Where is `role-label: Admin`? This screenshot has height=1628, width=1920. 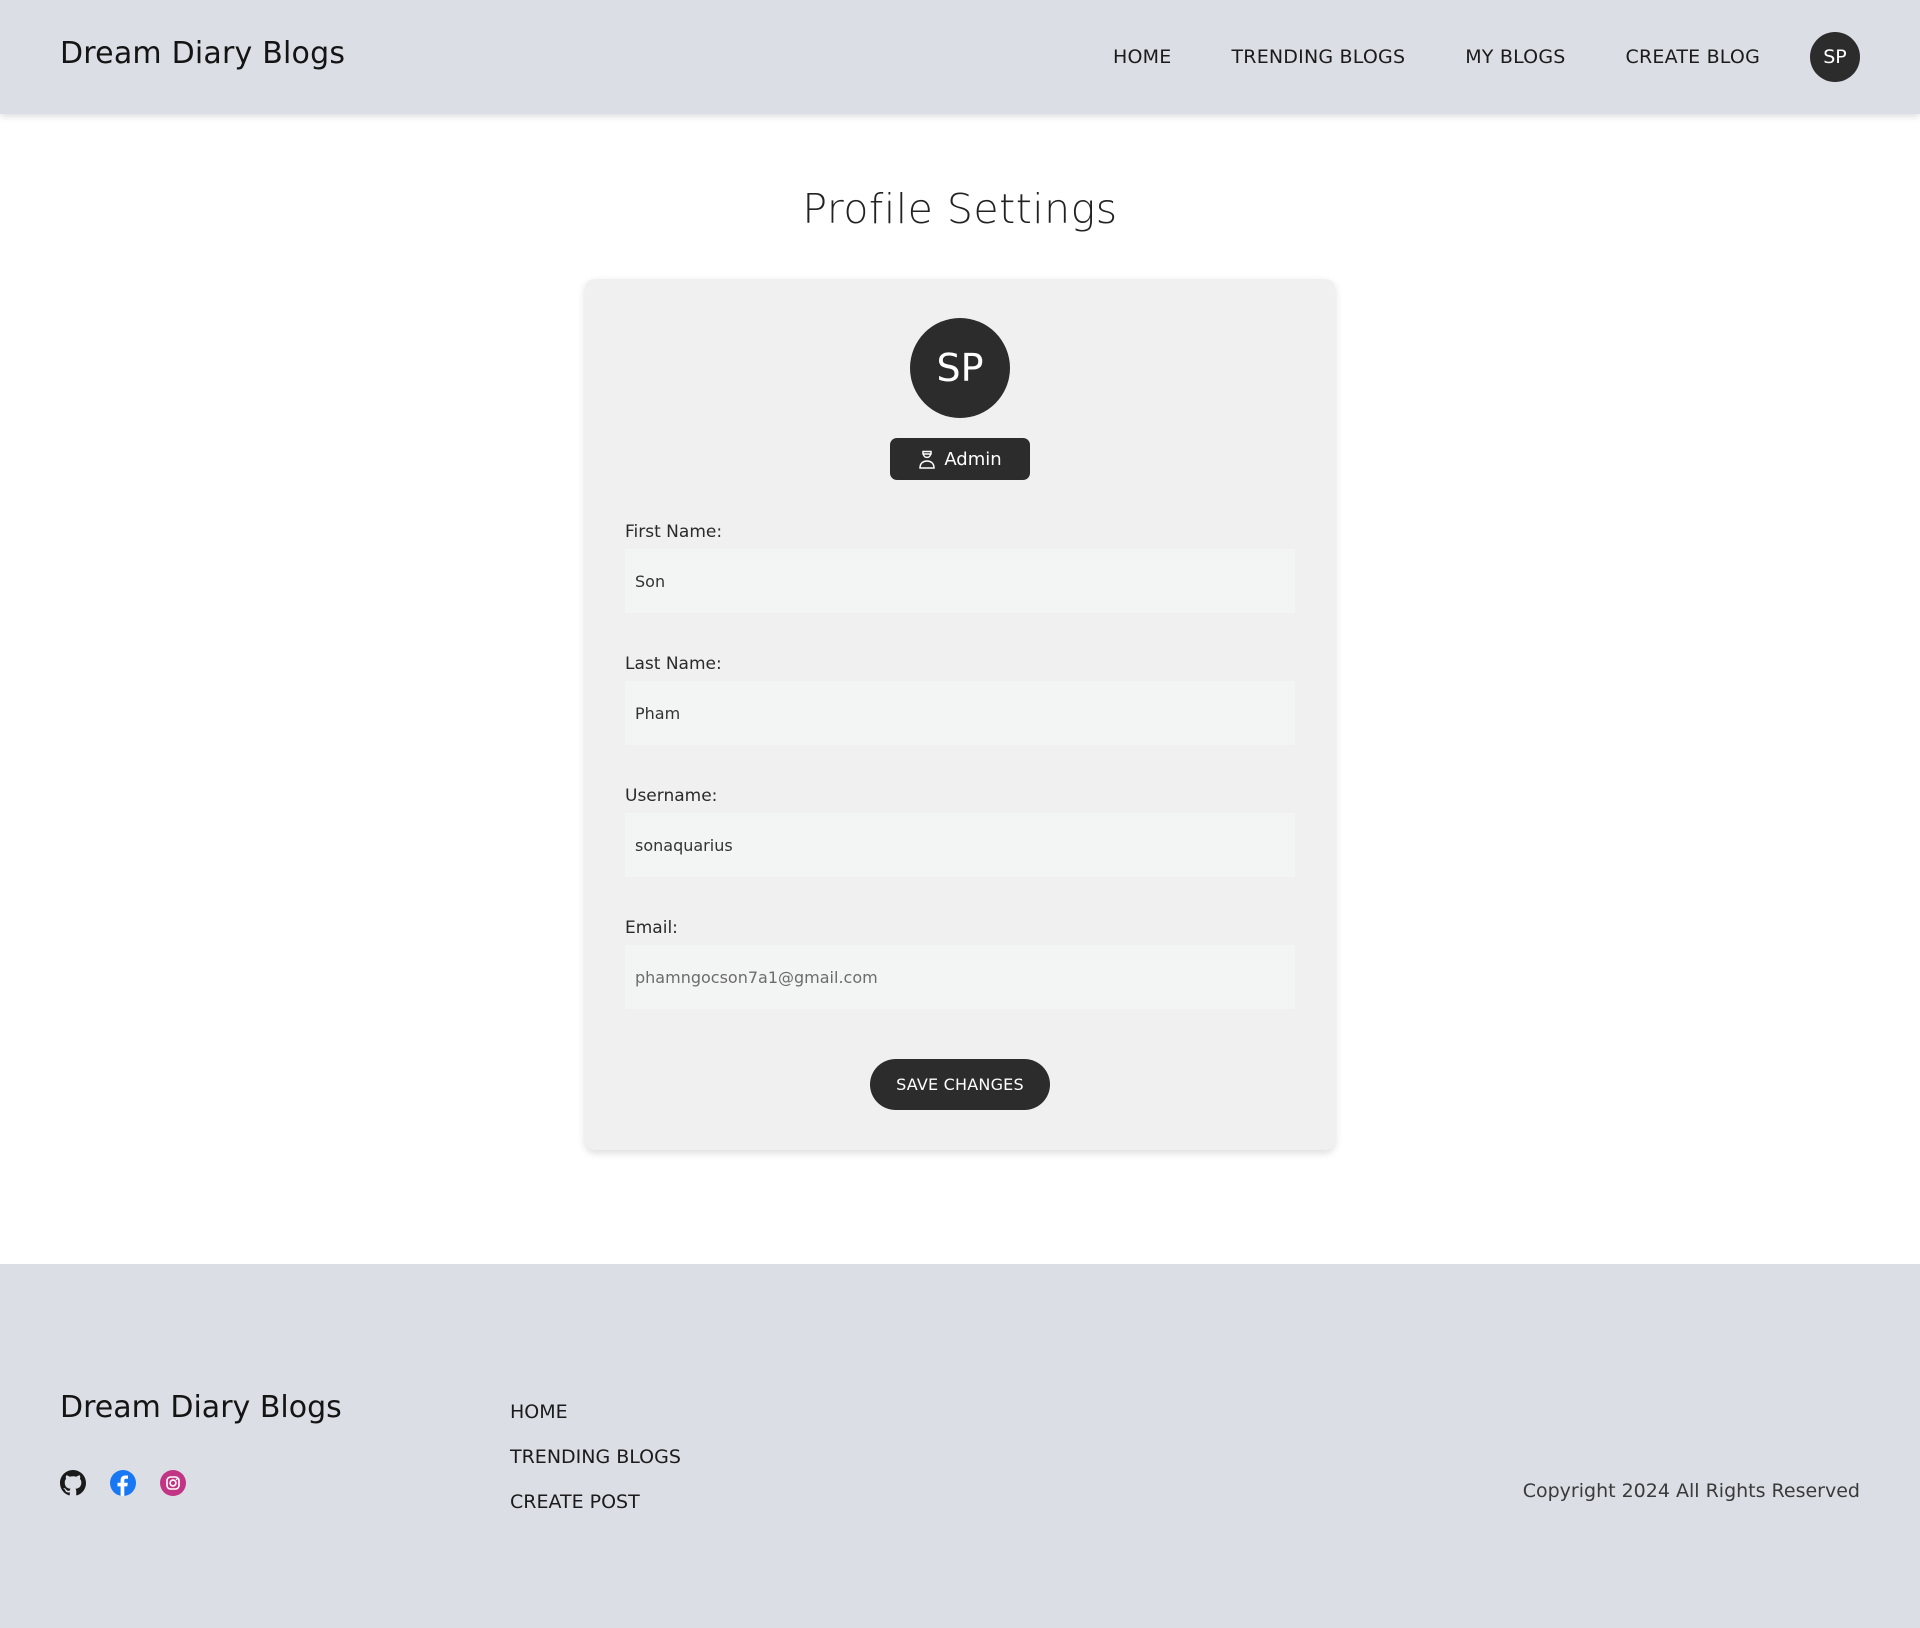
role-label: Admin is located at coordinates (973, 459).